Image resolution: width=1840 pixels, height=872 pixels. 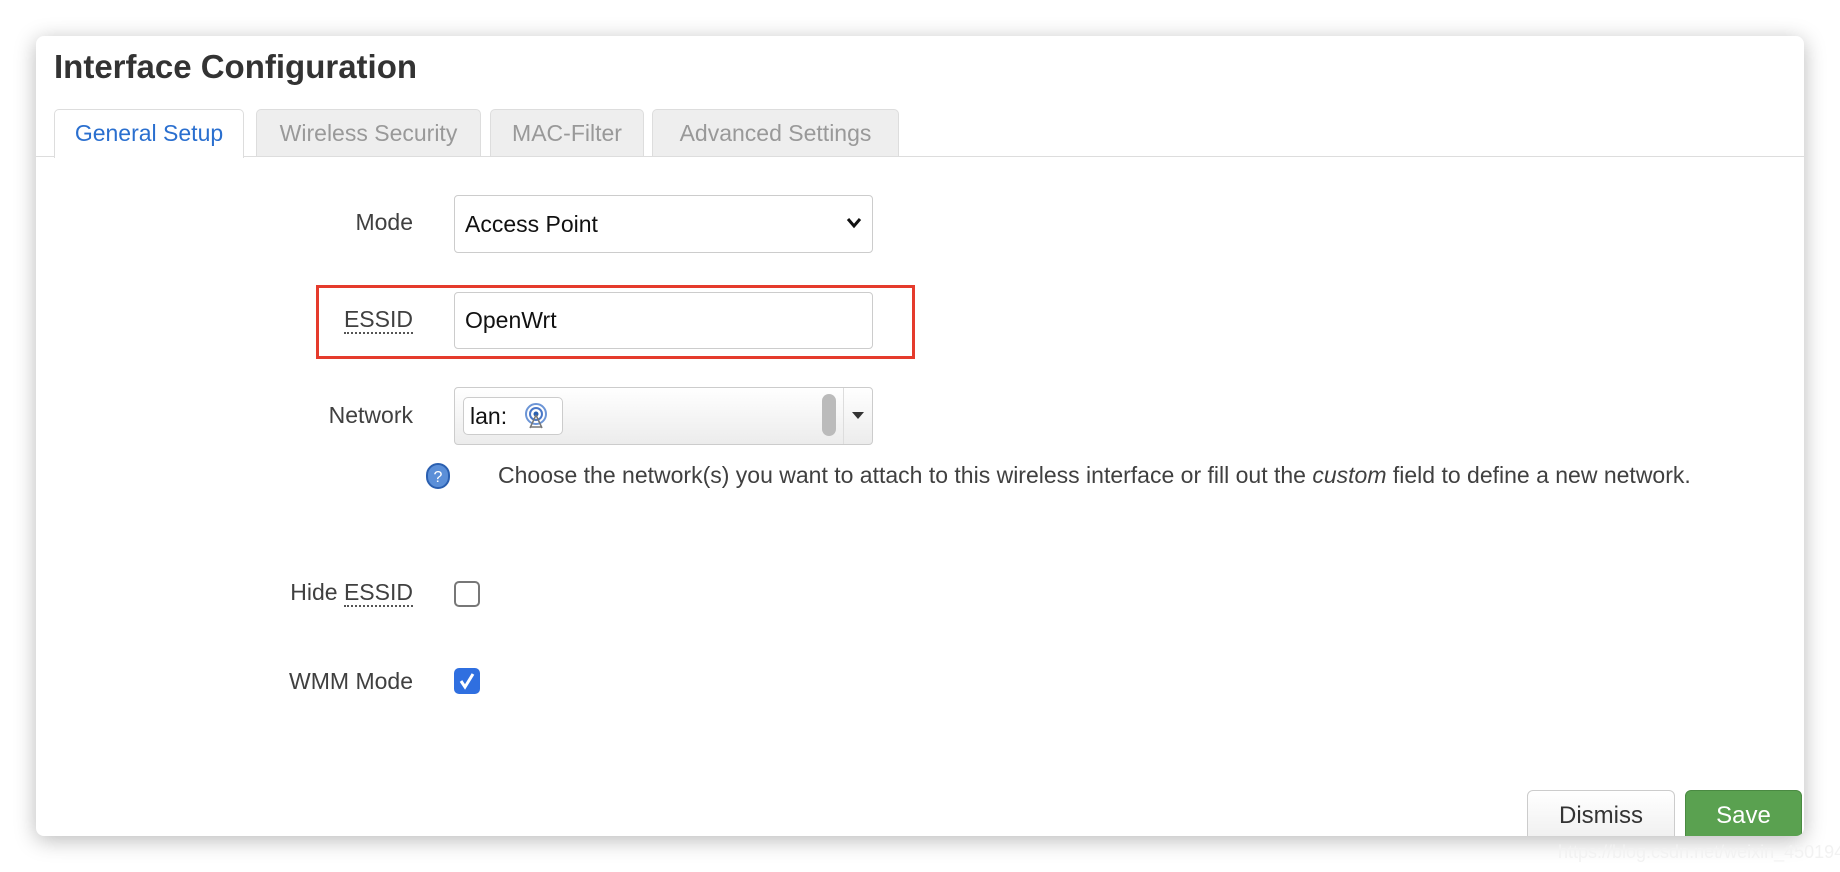 I want to click on wmm-mode-label: WMM Mode, so click(x=351, y=681).